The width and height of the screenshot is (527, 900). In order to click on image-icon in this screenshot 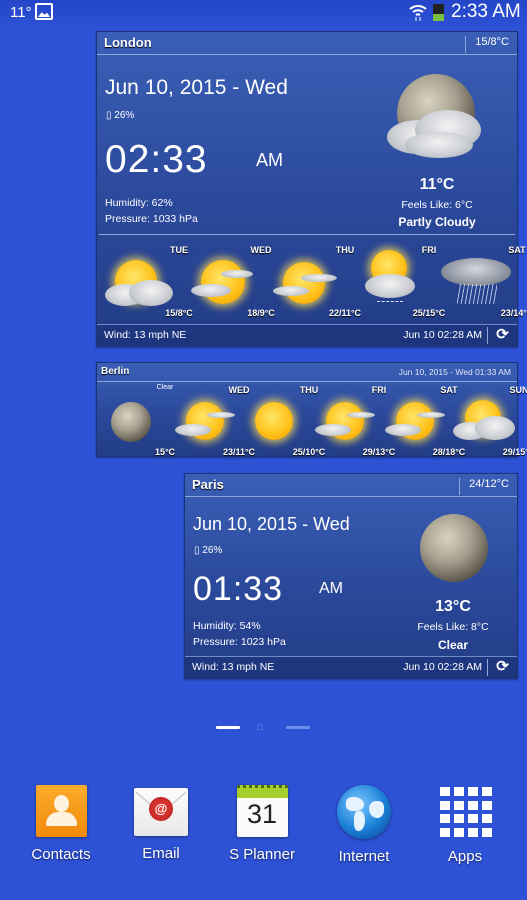, I will do `click(44, 11)`.